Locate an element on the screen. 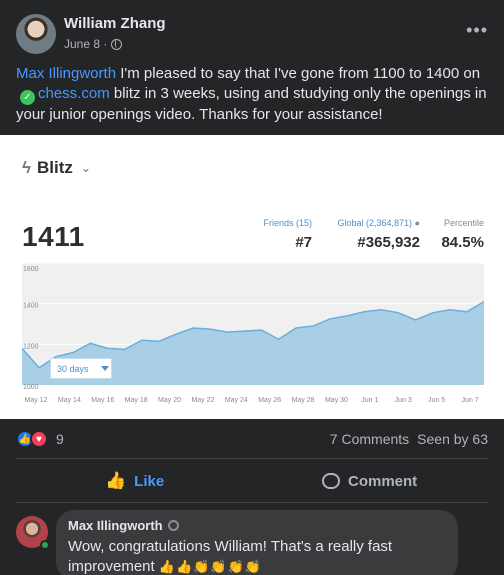 This screenshot has height=575, width=504. x-tick-label: May 12 is located at coordinates (36, 400).